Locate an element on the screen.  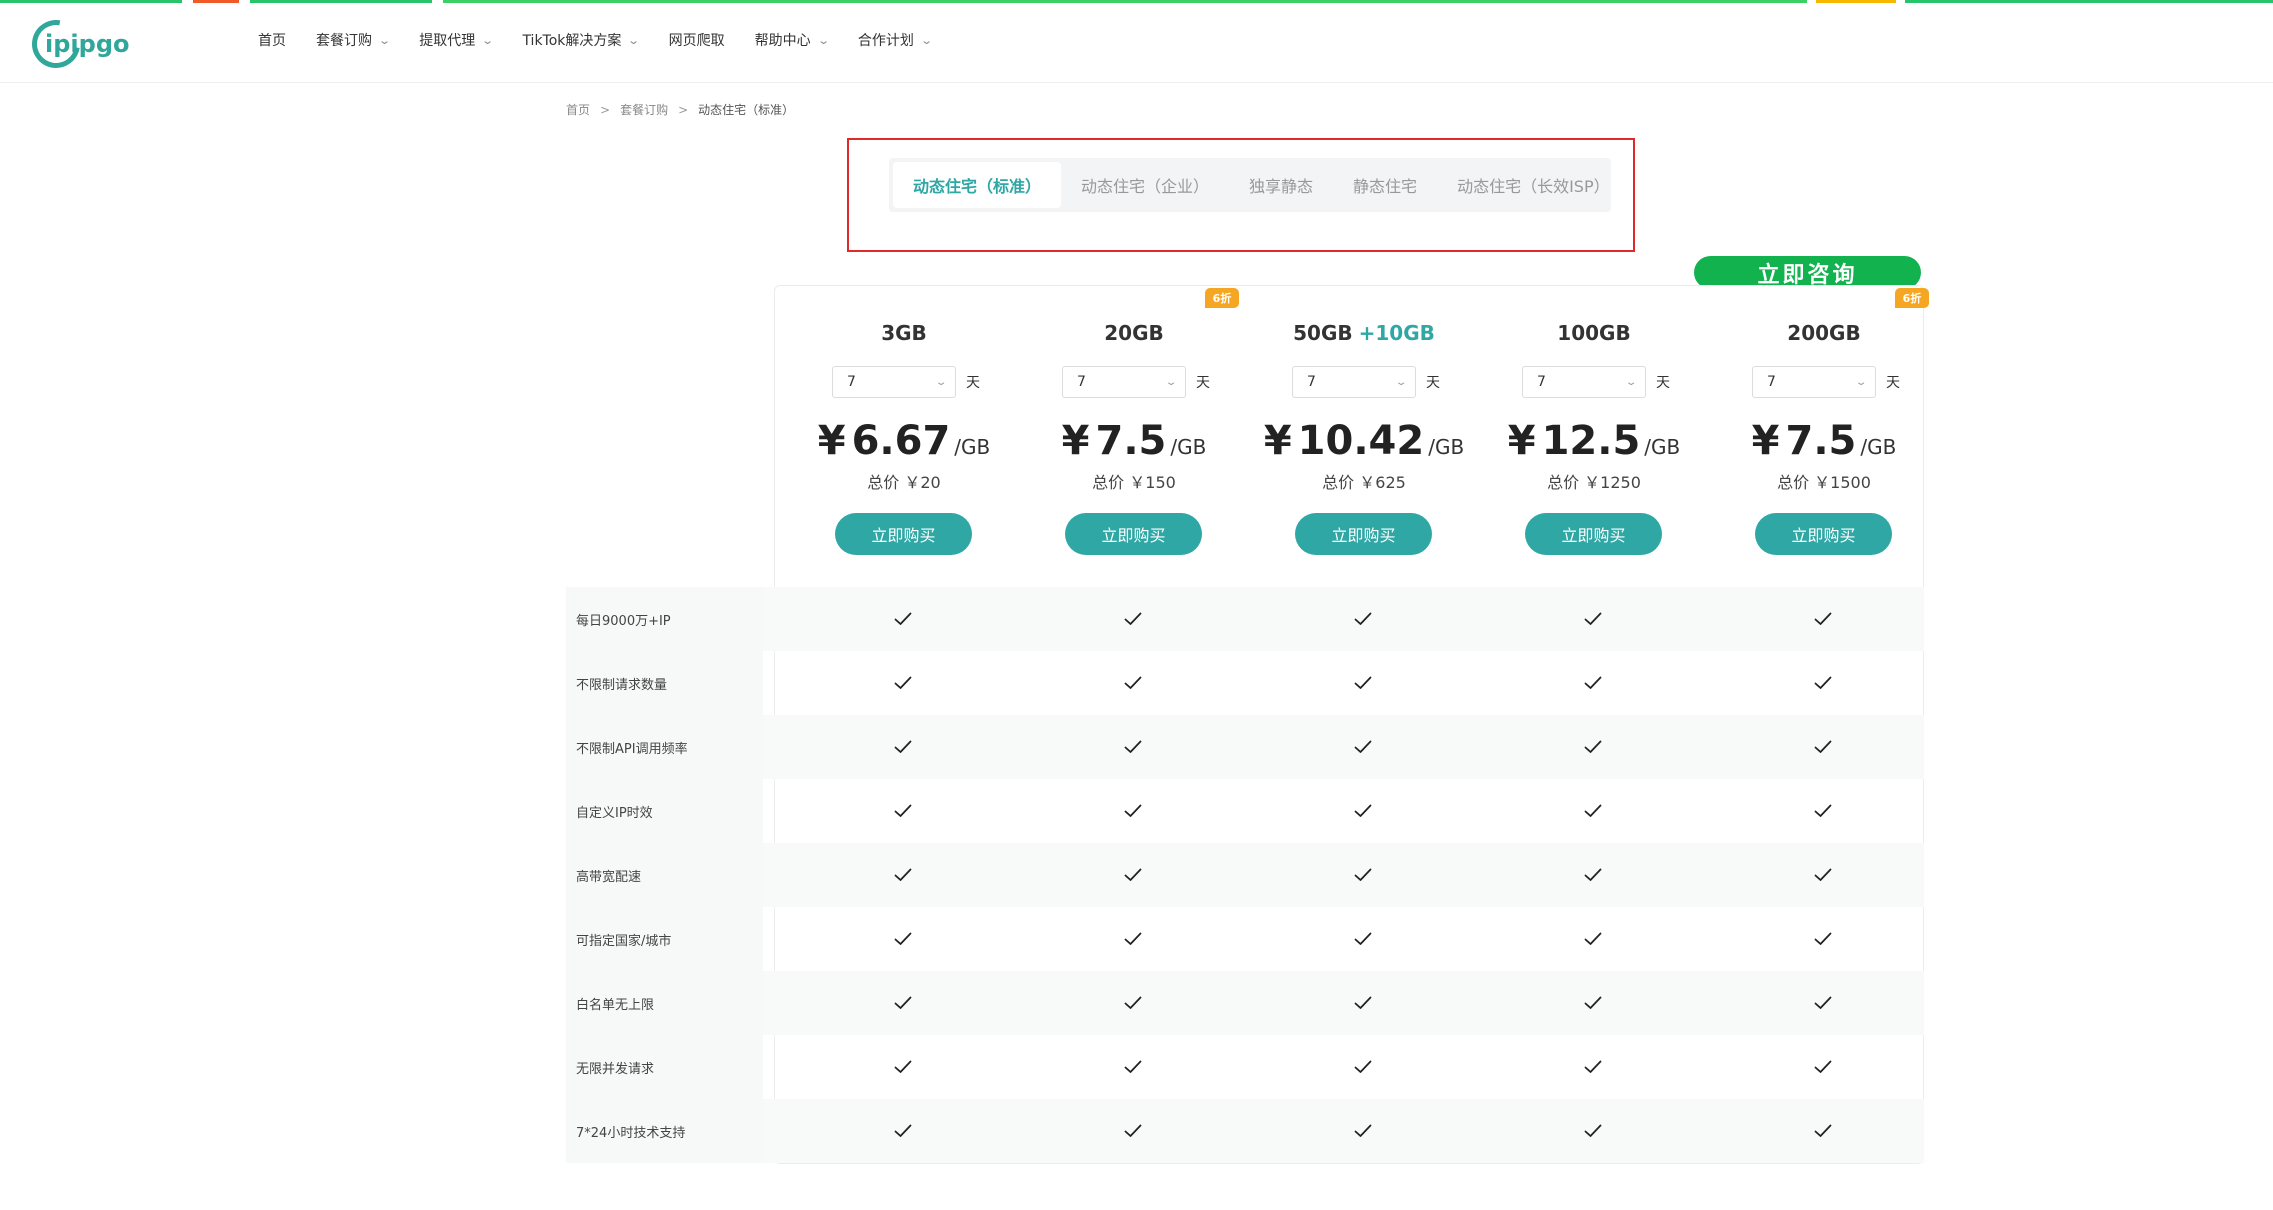
nav-item-label: 网页爬取 is located at coordinates (696, 41).